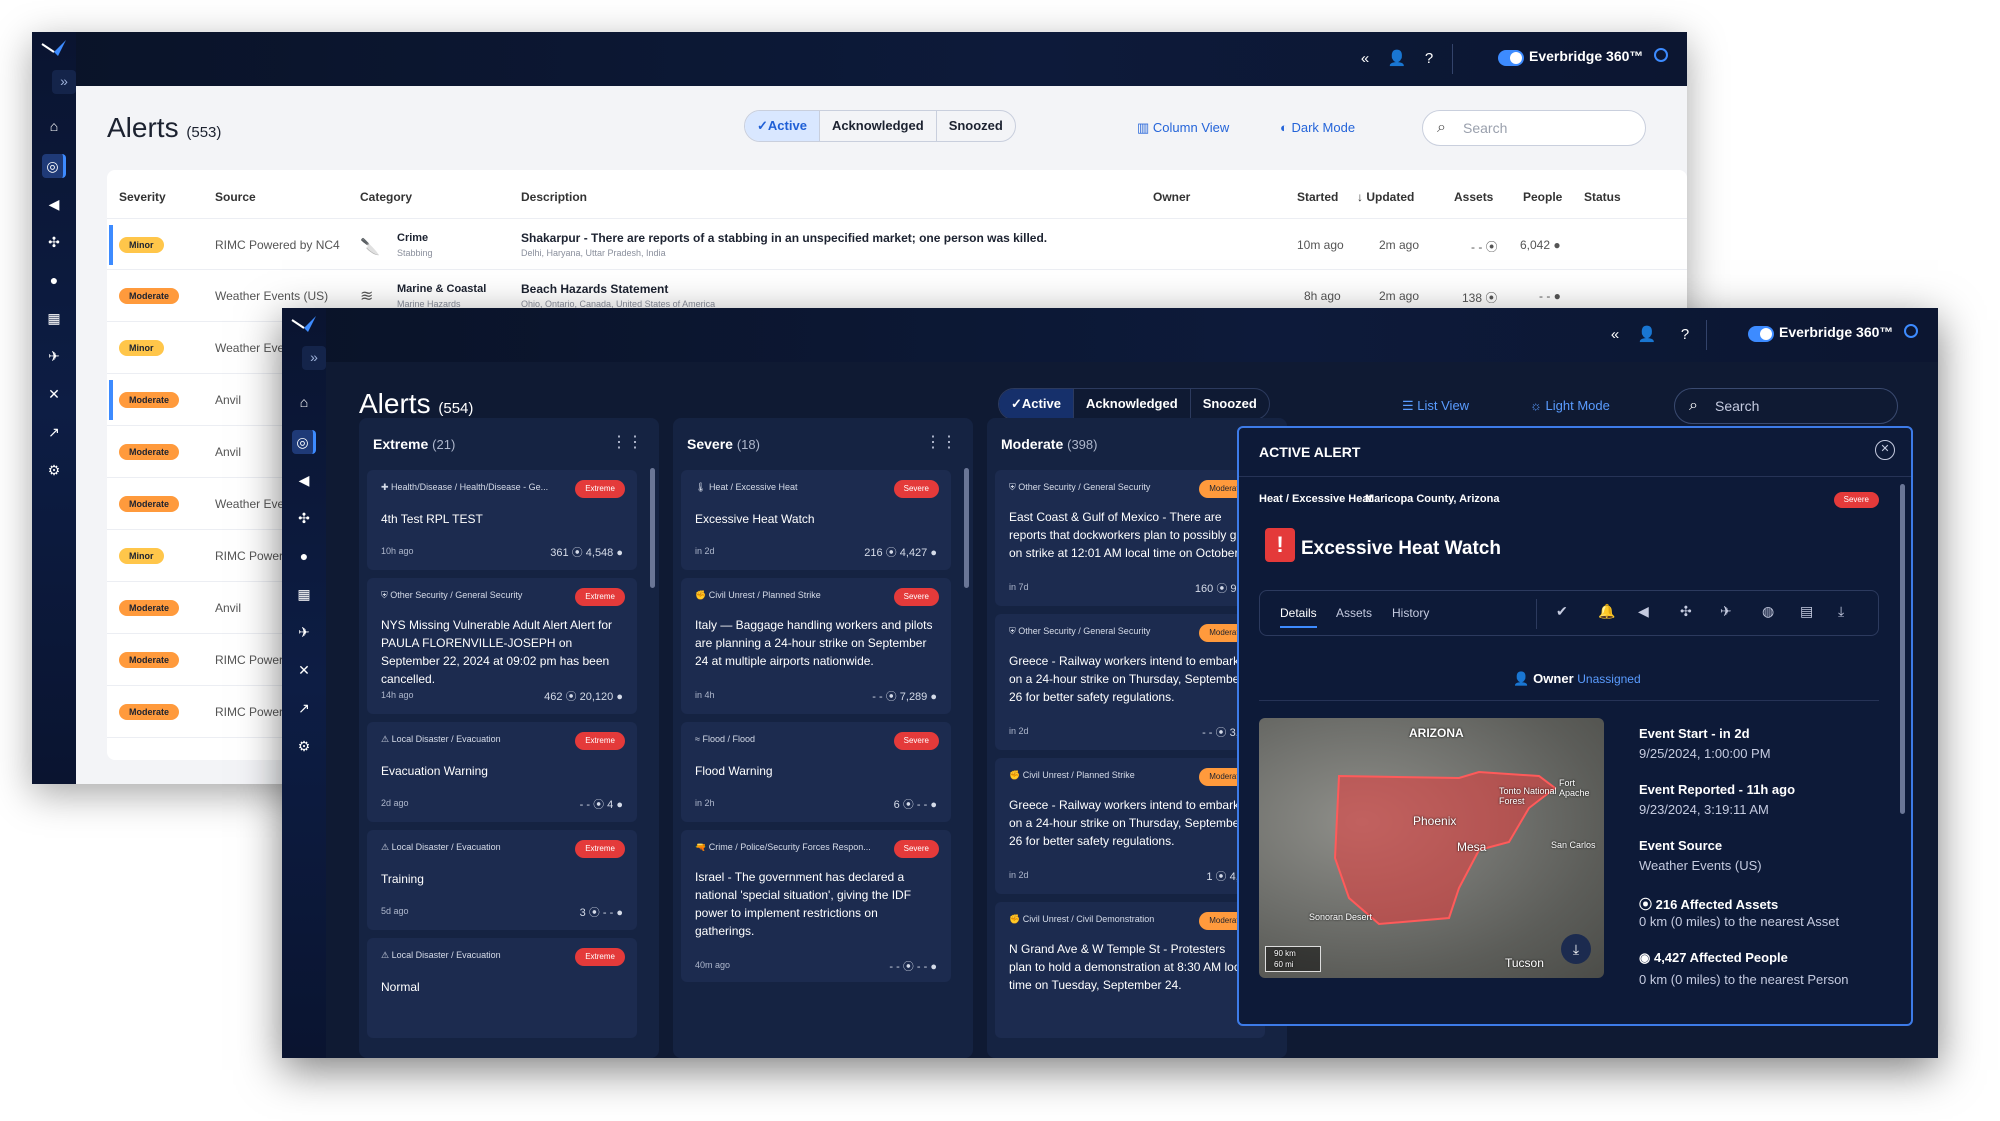 This screenshot has height=1121, width=2000. I want to click on light-mode-link: ☼ Light Mode, so click(1570, 405).